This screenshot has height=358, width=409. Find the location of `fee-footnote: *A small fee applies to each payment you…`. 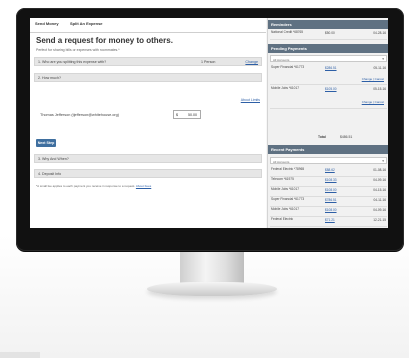

fee-footnote: *A small fee applies to each payment you… is located at coordinates (93, 186).